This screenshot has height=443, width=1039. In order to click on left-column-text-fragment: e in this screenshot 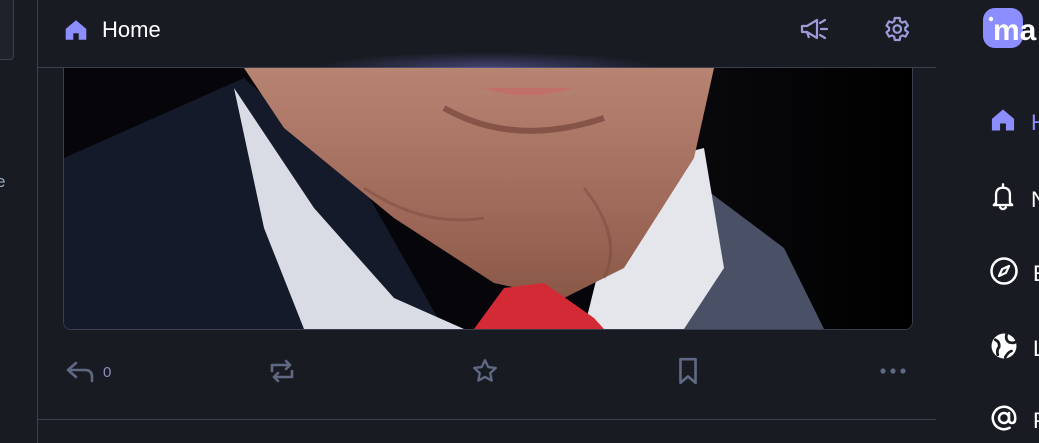, I will do `click(3, 181)`.